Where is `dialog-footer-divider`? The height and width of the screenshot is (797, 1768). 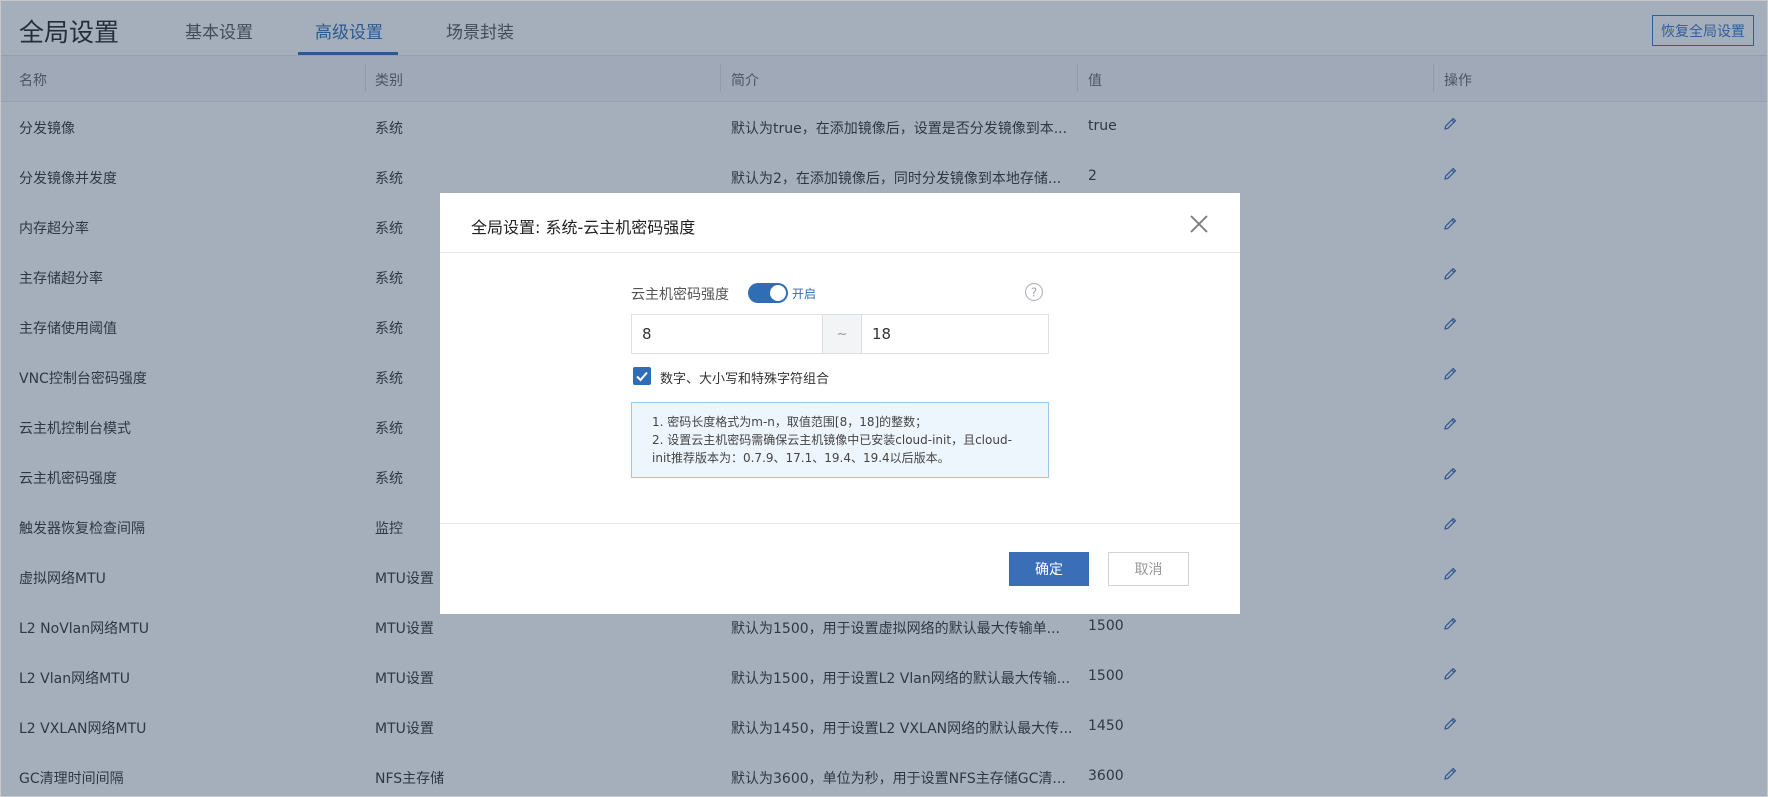 dialog-footer-divider is located at coordinates (840, 523).